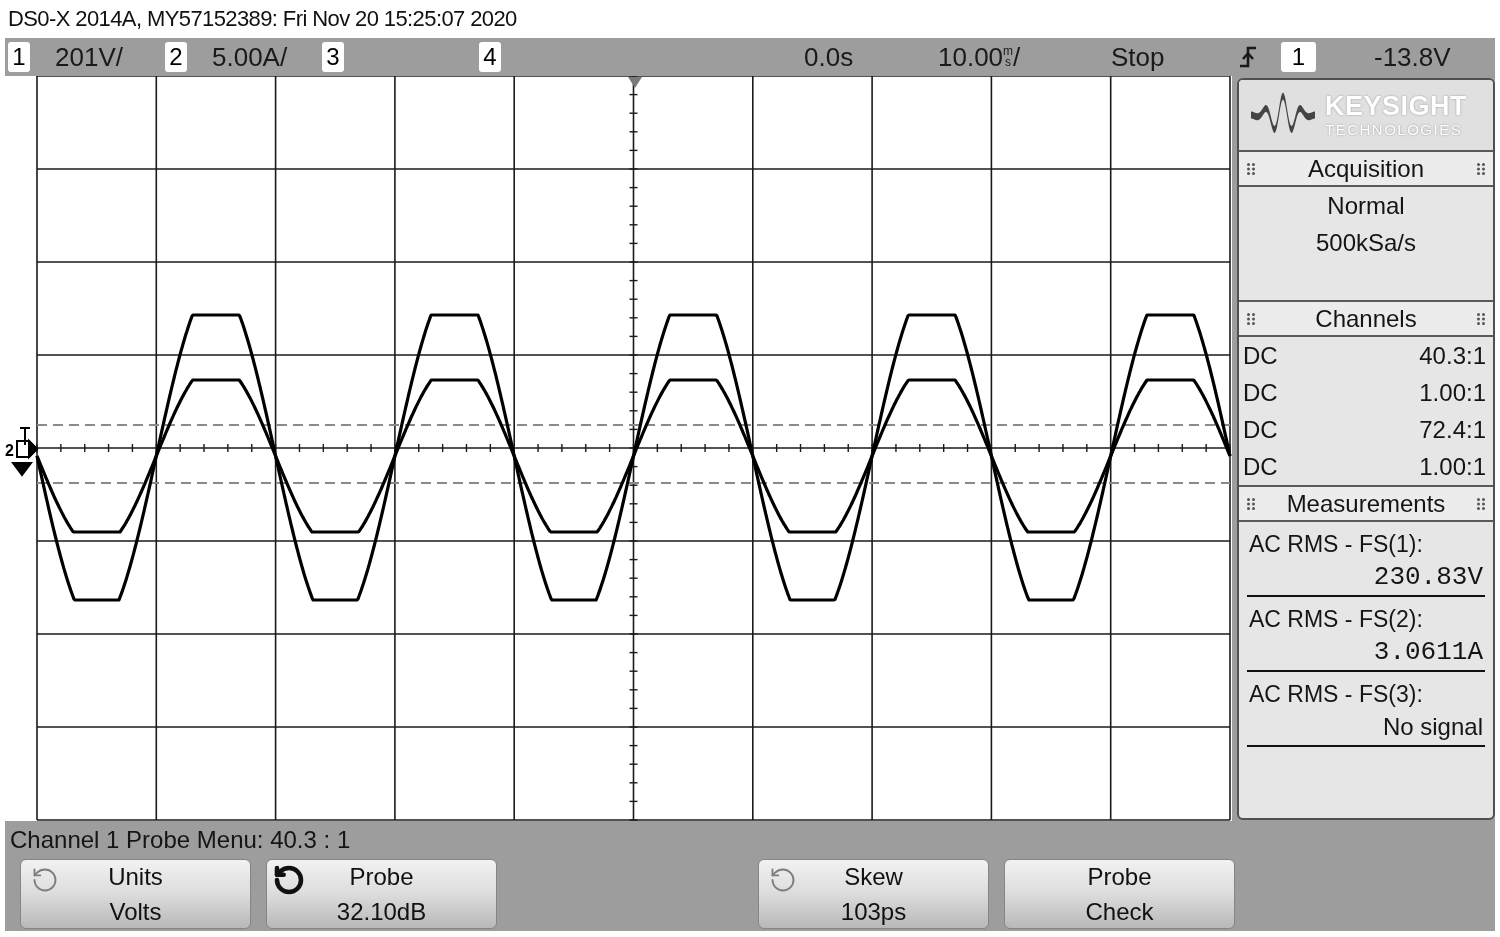 The image size is (1500, 937). What do you see at coordinates (1119, 894) in the screenshot?
I see `softkey: Probe Check` at bounding box center [1119, 894].